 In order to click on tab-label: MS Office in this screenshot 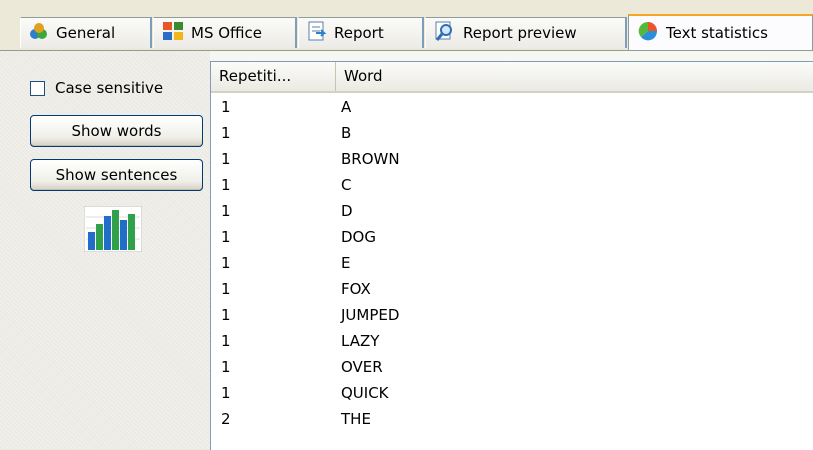, I will do `click(227, 33)`.